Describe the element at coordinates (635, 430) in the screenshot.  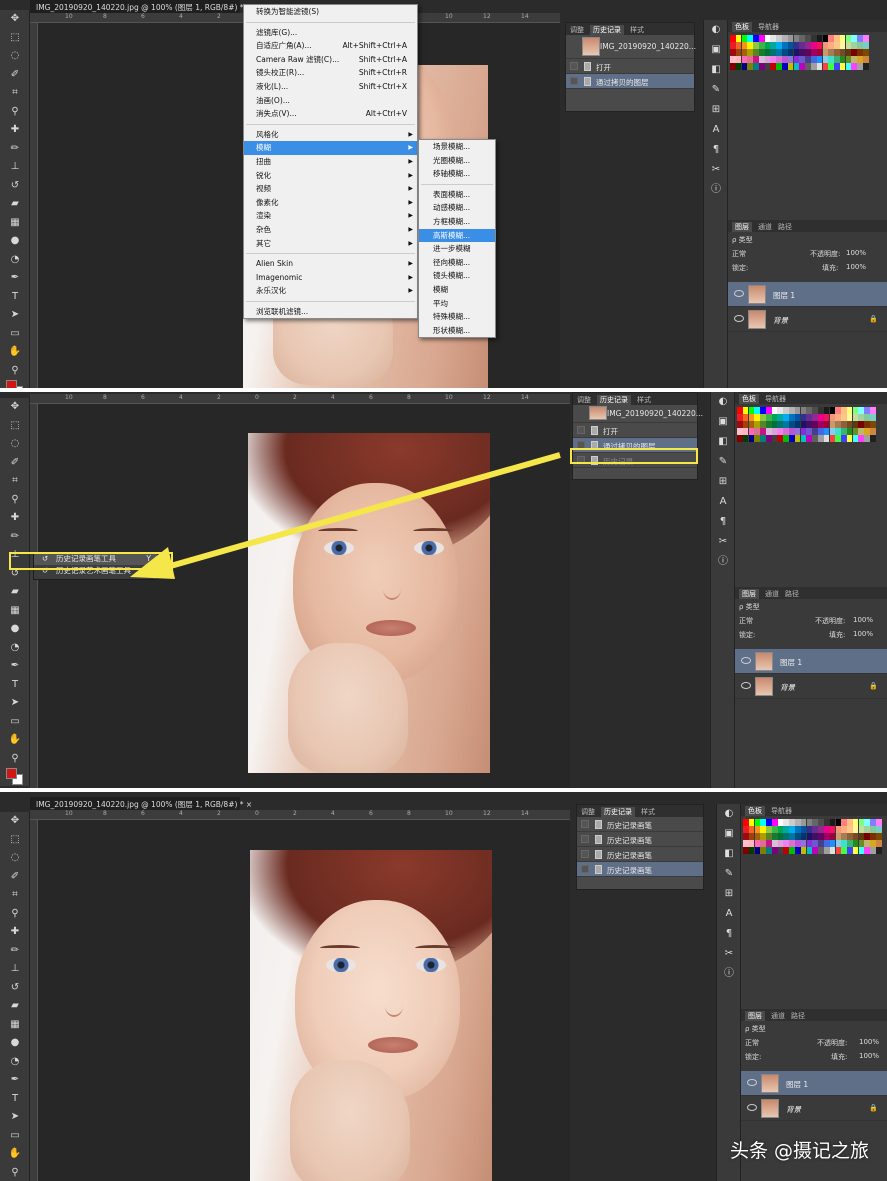
I see `history-state: 打开` at that location.